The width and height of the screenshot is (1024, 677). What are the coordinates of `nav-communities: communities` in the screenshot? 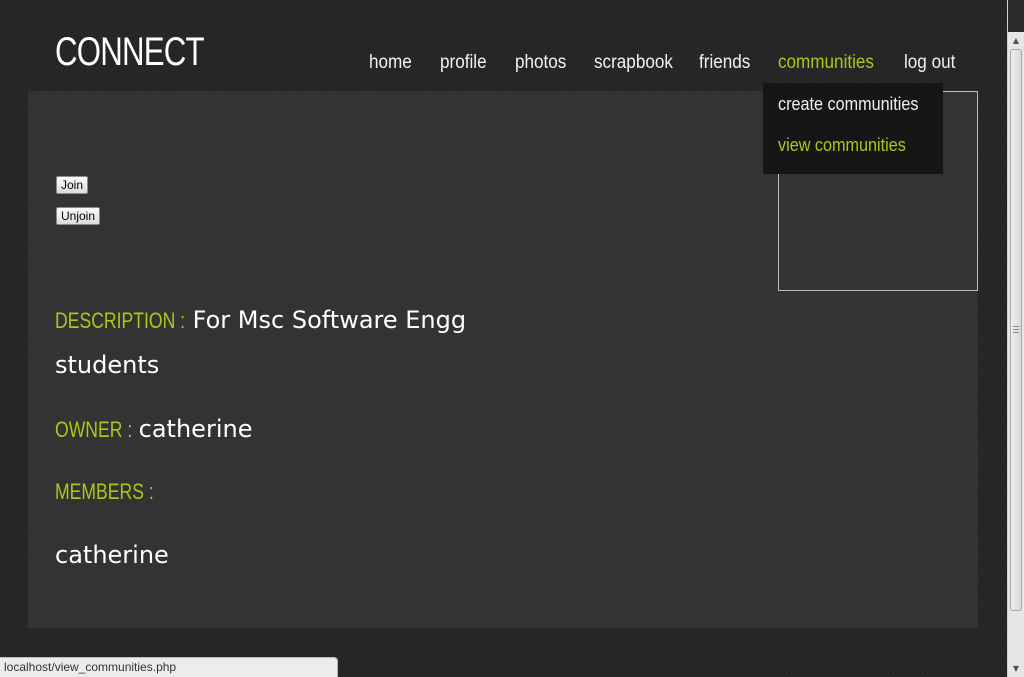 It's located at (826, 63).